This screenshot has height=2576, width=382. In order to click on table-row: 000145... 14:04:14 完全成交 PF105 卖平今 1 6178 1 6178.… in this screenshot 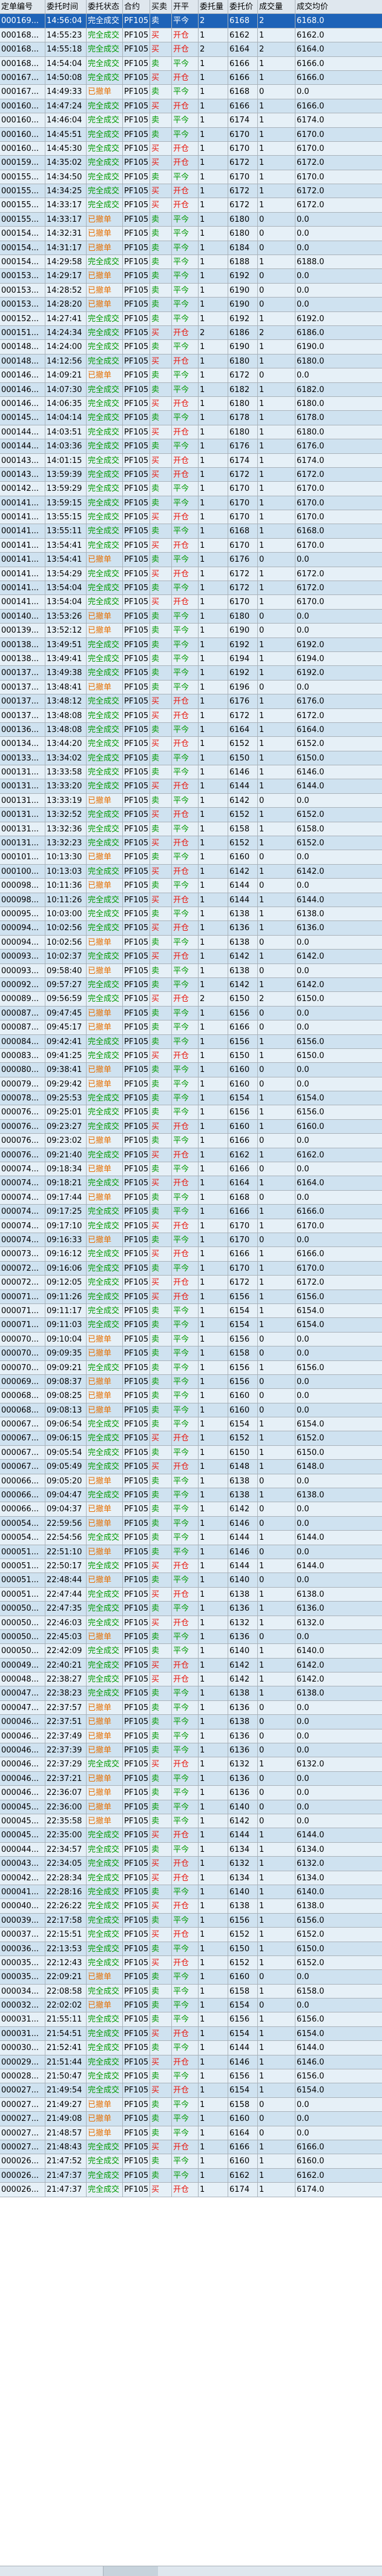, I will do `click(191, 418)`.